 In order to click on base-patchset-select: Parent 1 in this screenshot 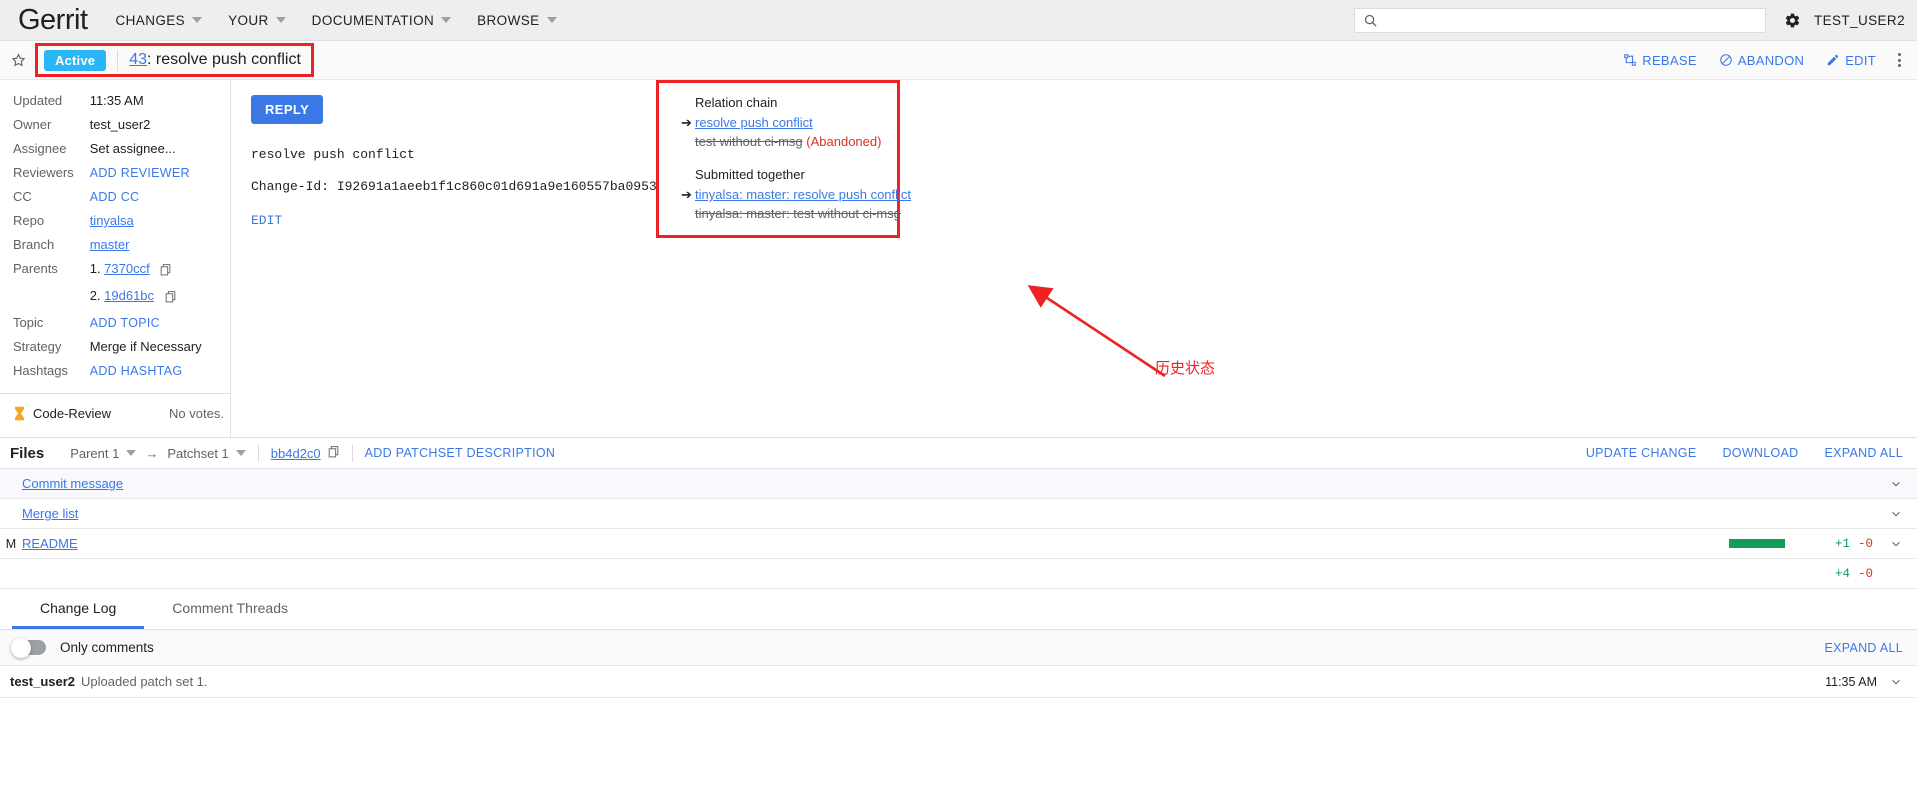, I will do `click(103, 453)`.